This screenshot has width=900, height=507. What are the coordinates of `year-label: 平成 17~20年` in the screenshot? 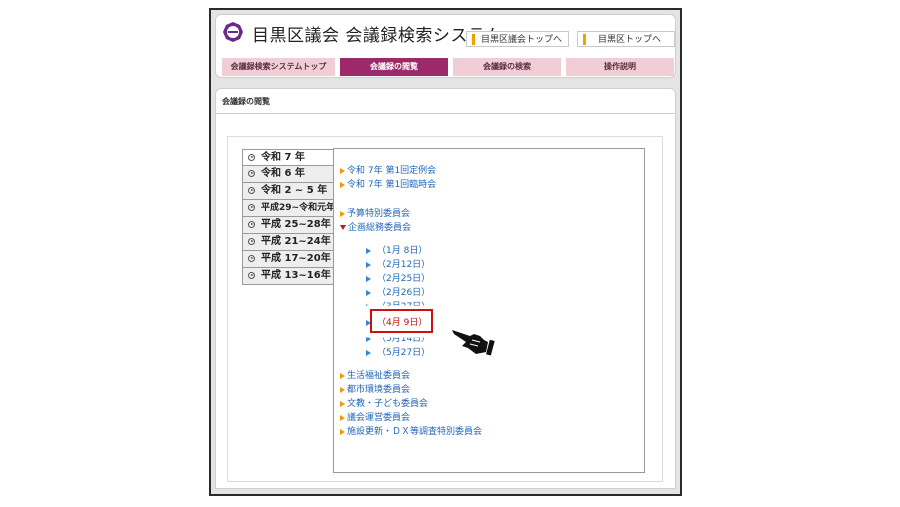 It's located at (296, 258).